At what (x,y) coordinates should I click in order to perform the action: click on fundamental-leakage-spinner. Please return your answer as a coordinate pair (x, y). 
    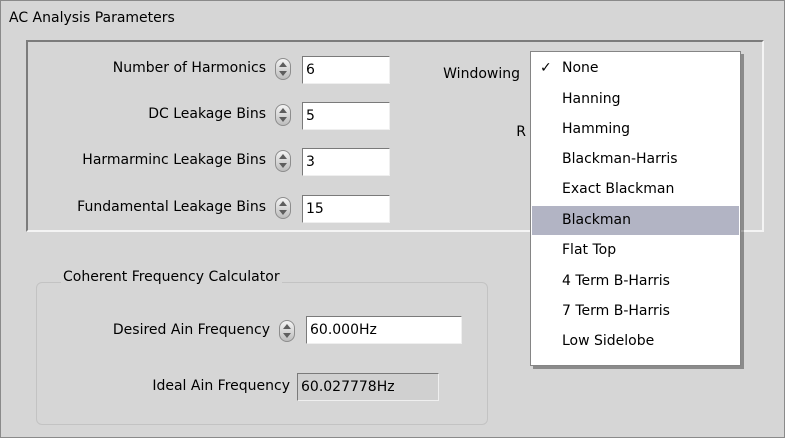
    Looking at the image, I should click on (283, 208).